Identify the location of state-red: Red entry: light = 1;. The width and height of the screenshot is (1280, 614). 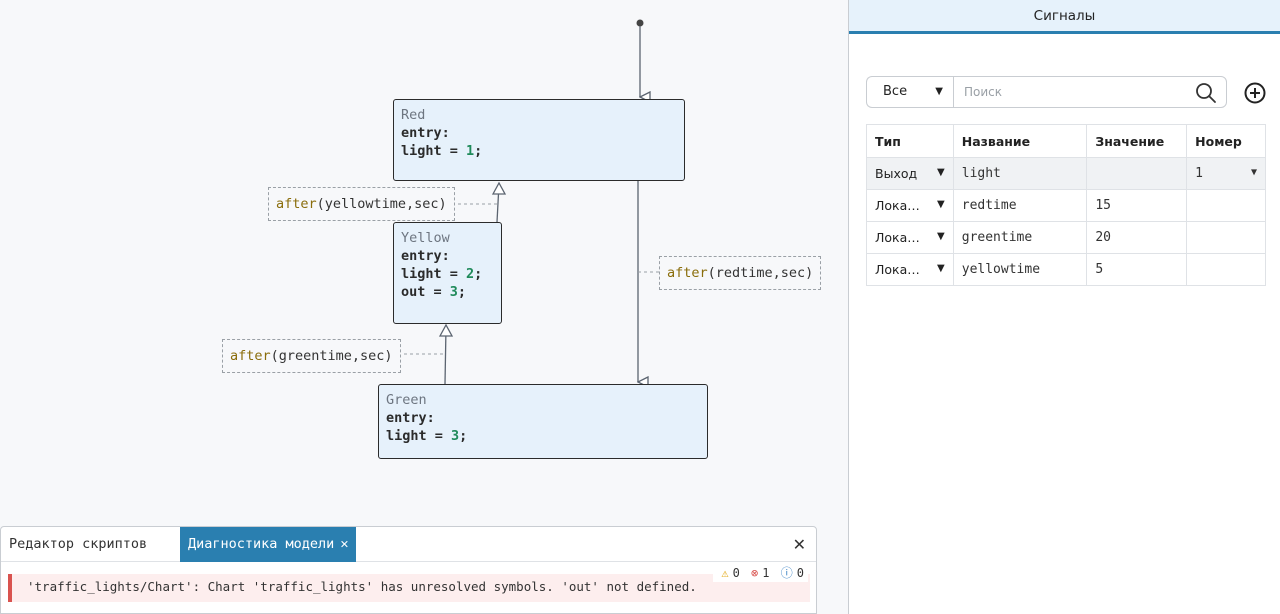
(539, 140).